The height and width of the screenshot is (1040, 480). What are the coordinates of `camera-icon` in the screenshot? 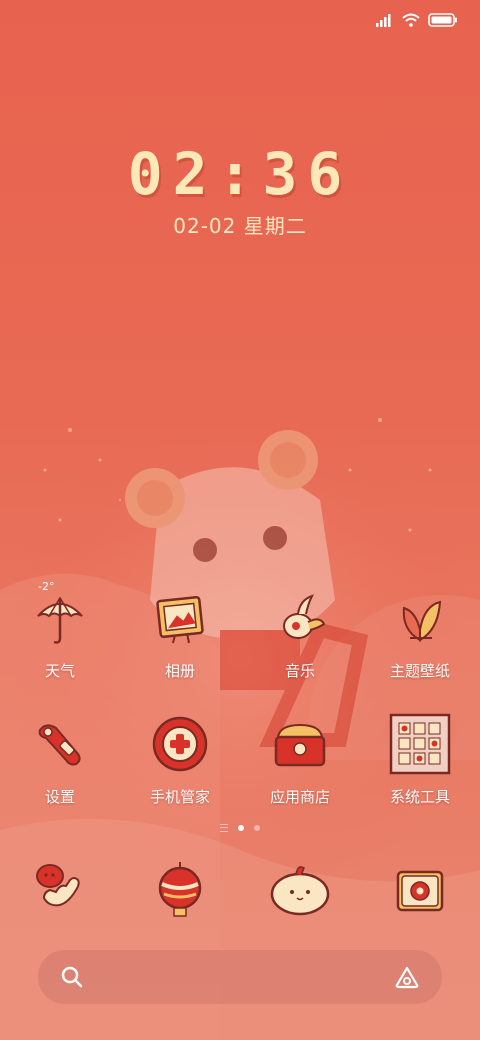 It's located at (420, 890).